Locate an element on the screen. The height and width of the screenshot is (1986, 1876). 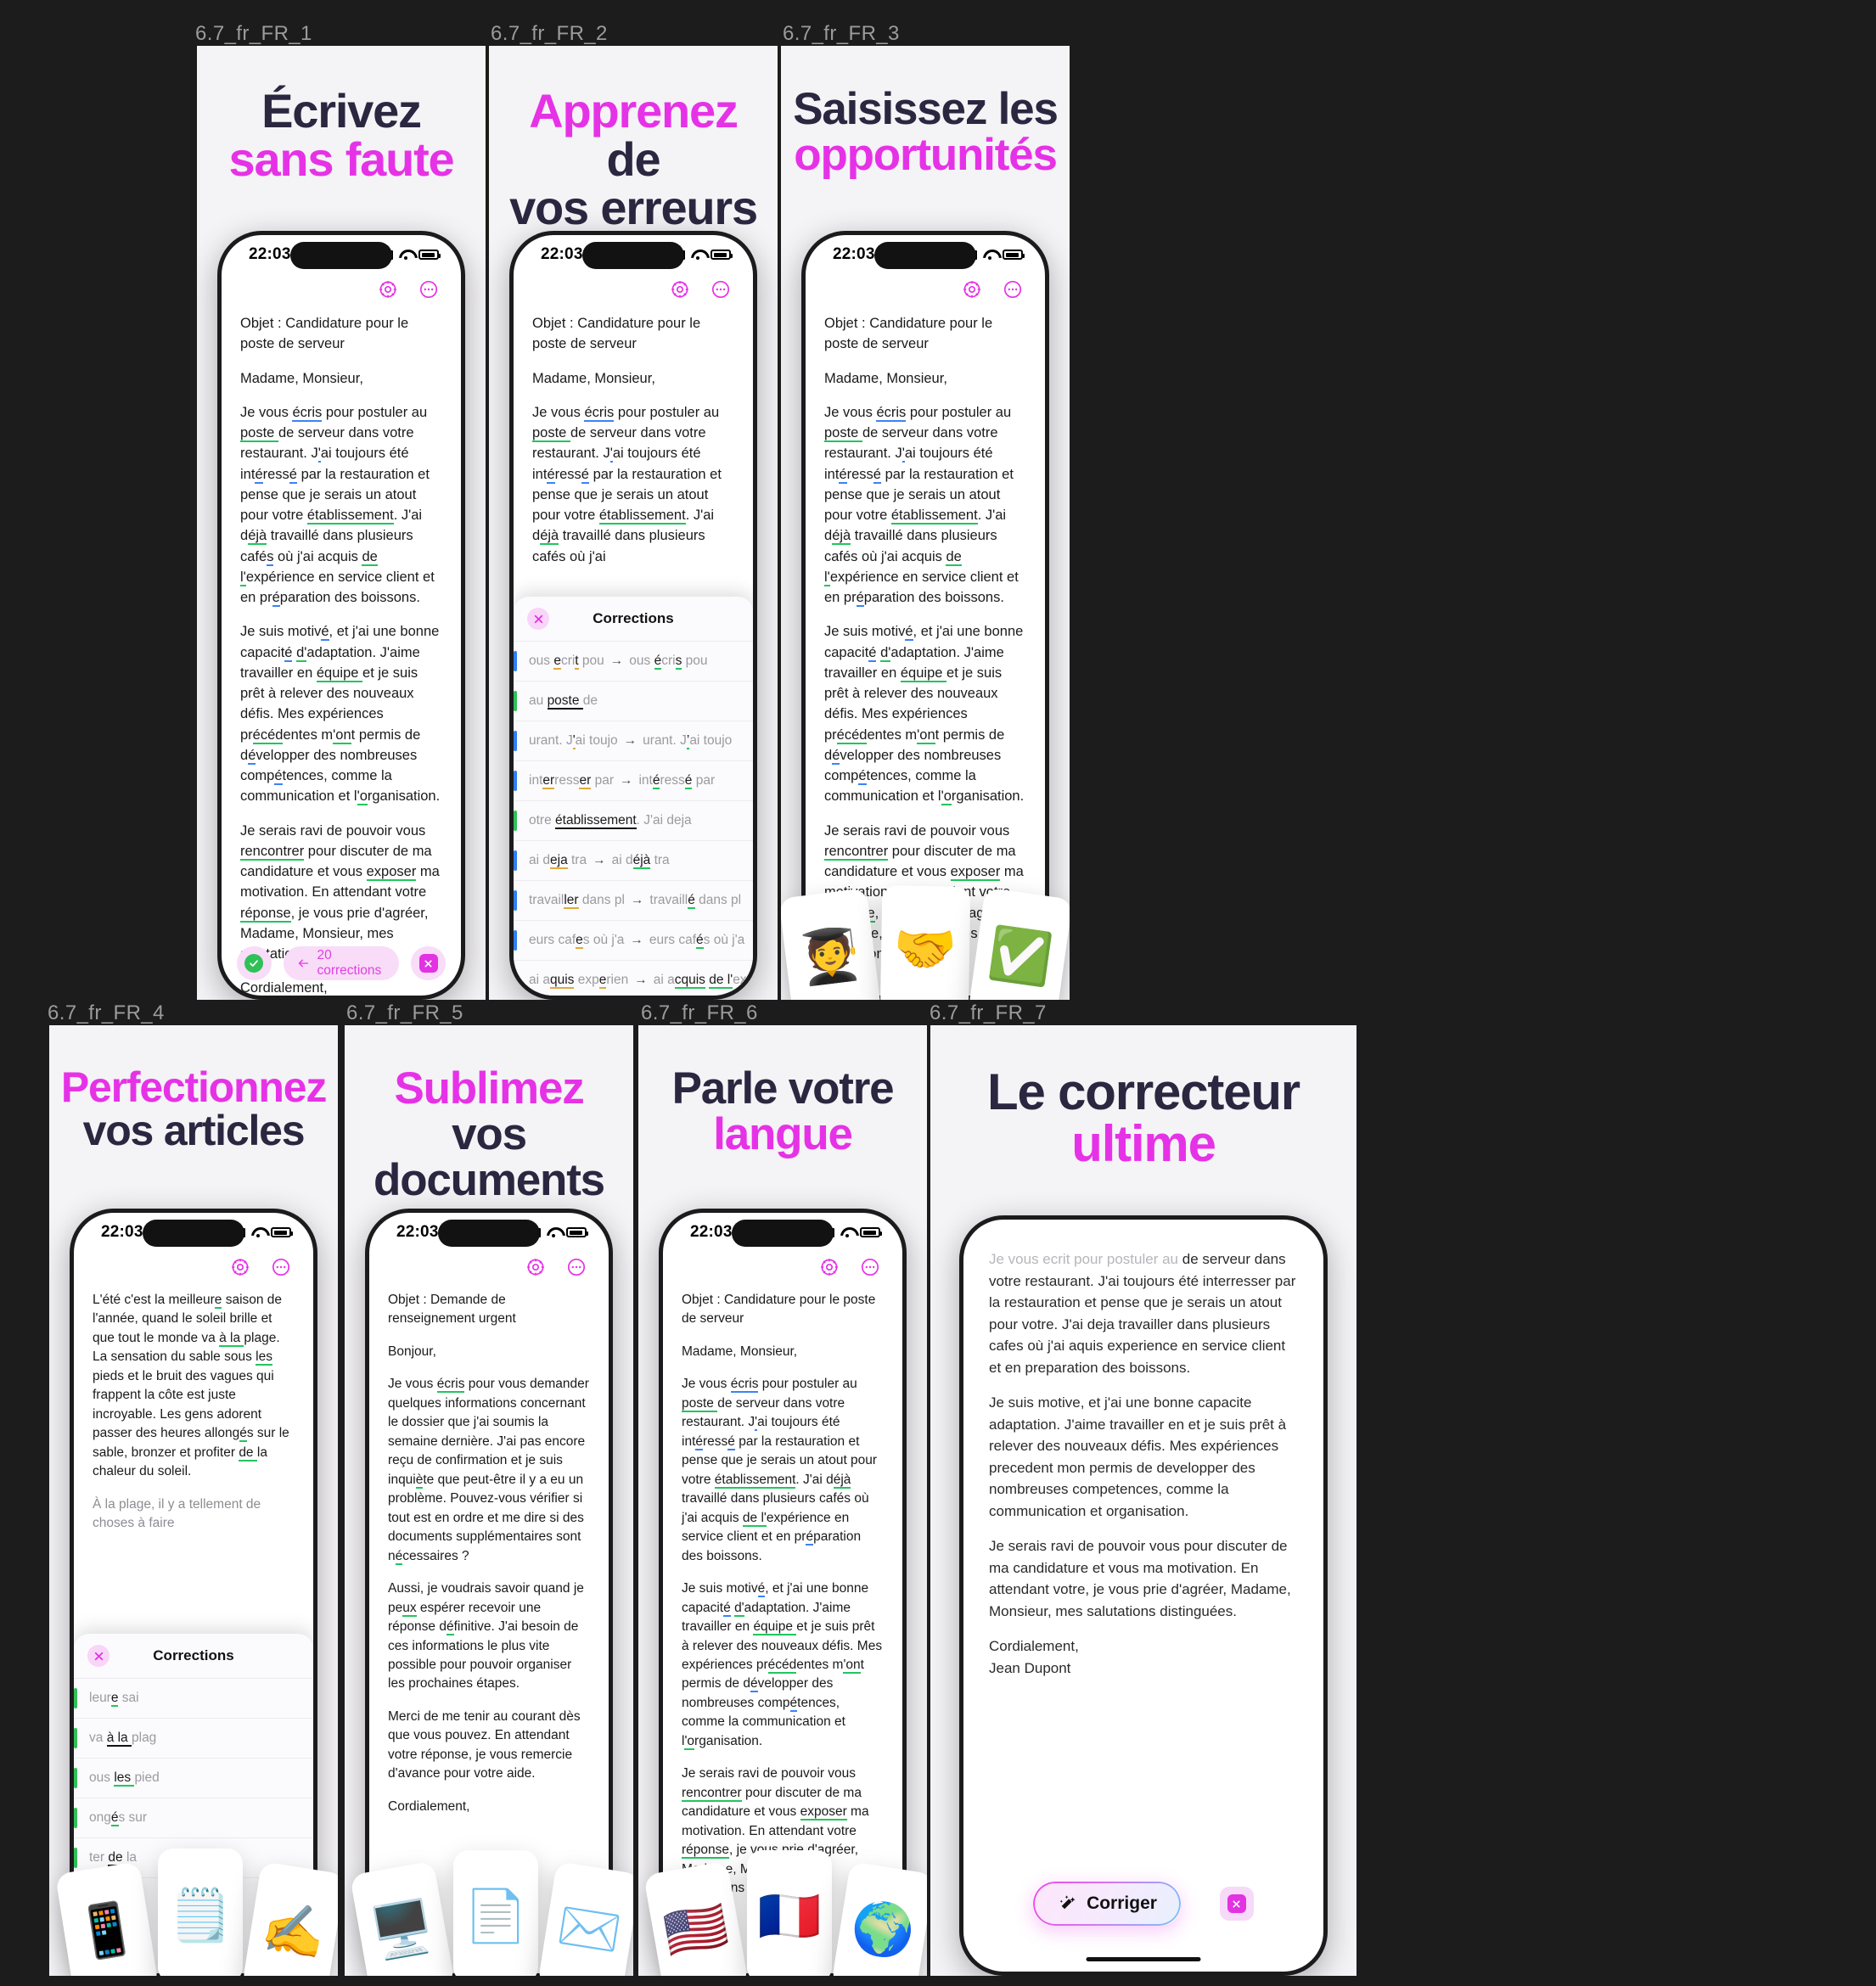
headline-line-2: vos erreurs is located at coordinates (633, 208).